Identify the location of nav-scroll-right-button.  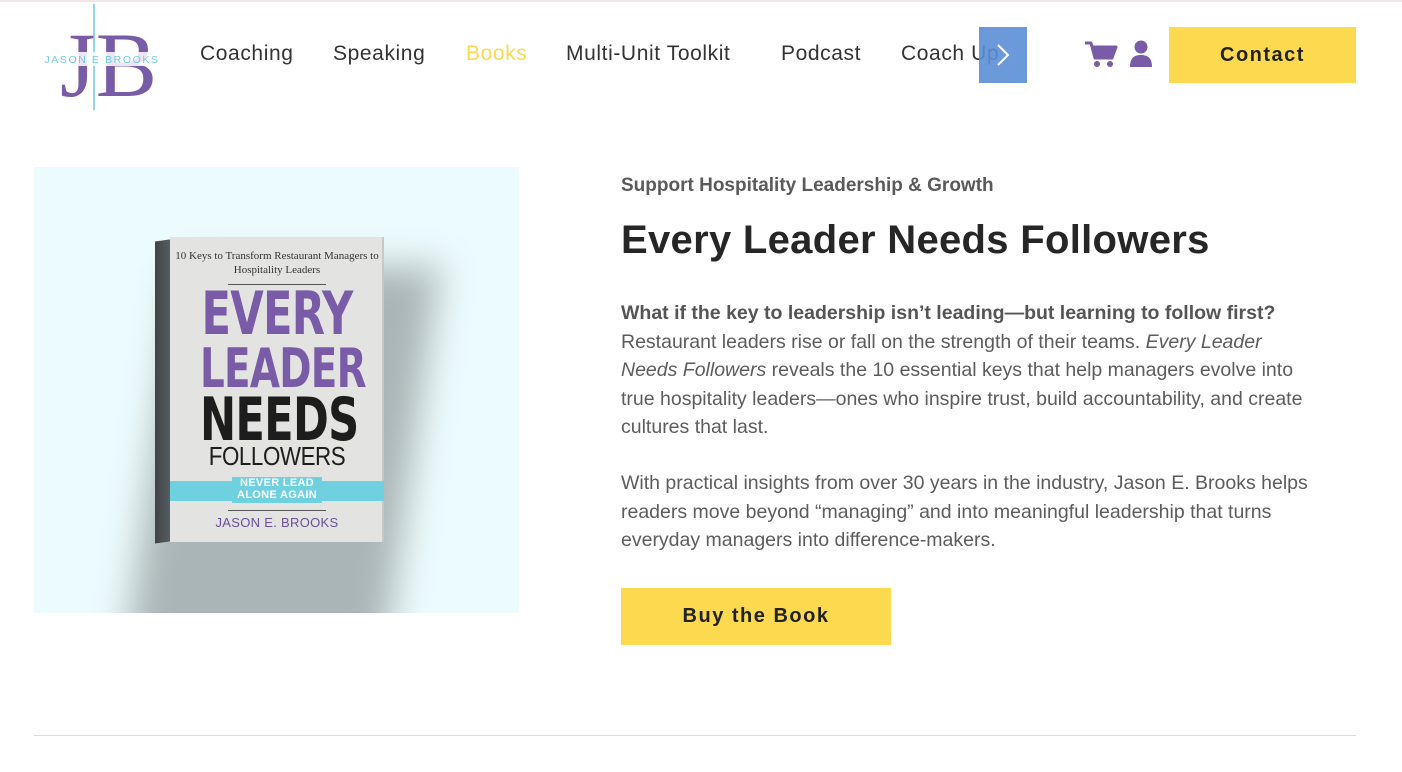
(1003, 55).